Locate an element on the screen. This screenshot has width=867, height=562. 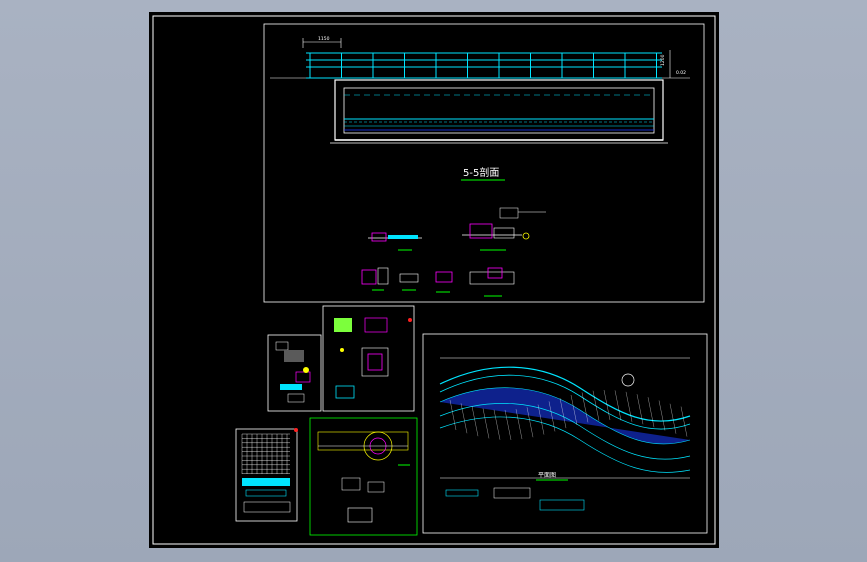
railing-posts is located at coordinates (483, 65).